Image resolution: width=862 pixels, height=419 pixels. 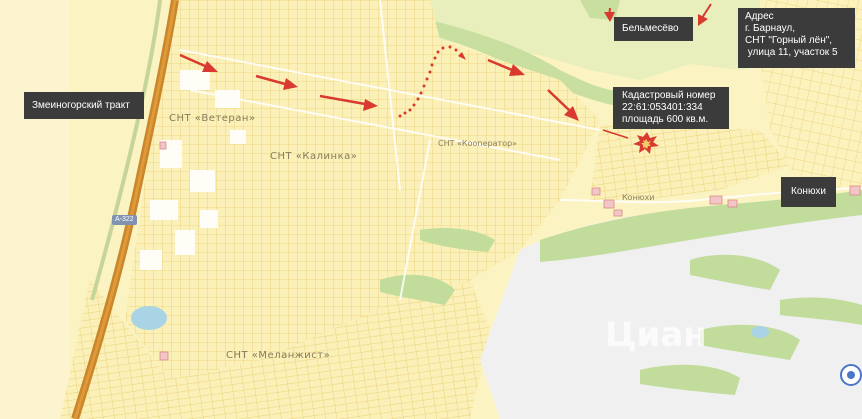 What do you see at coordinates (653, 29) in the screenshot?
I see `belmesevo-label: Бельмесёво` at bounding box center [653, 29].